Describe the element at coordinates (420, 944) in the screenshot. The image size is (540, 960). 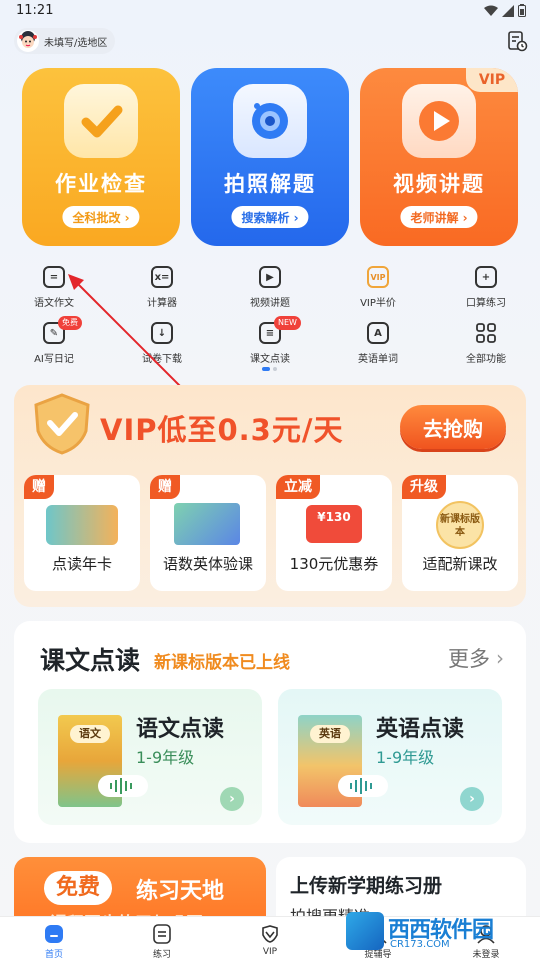
I see `watermark-url: CR173.COM` at that location.